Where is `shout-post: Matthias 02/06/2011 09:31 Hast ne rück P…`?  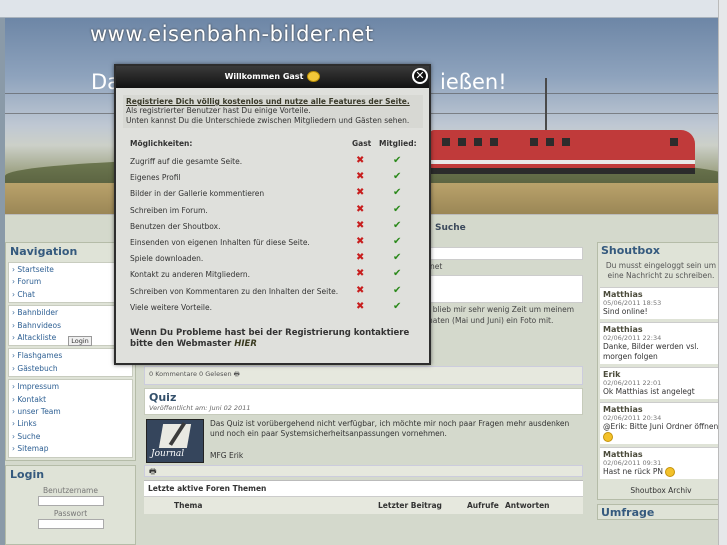 shout-post: Matthias 02/06/2011 09:31 Hast ne rück P… is located at coordinates (661, 463).